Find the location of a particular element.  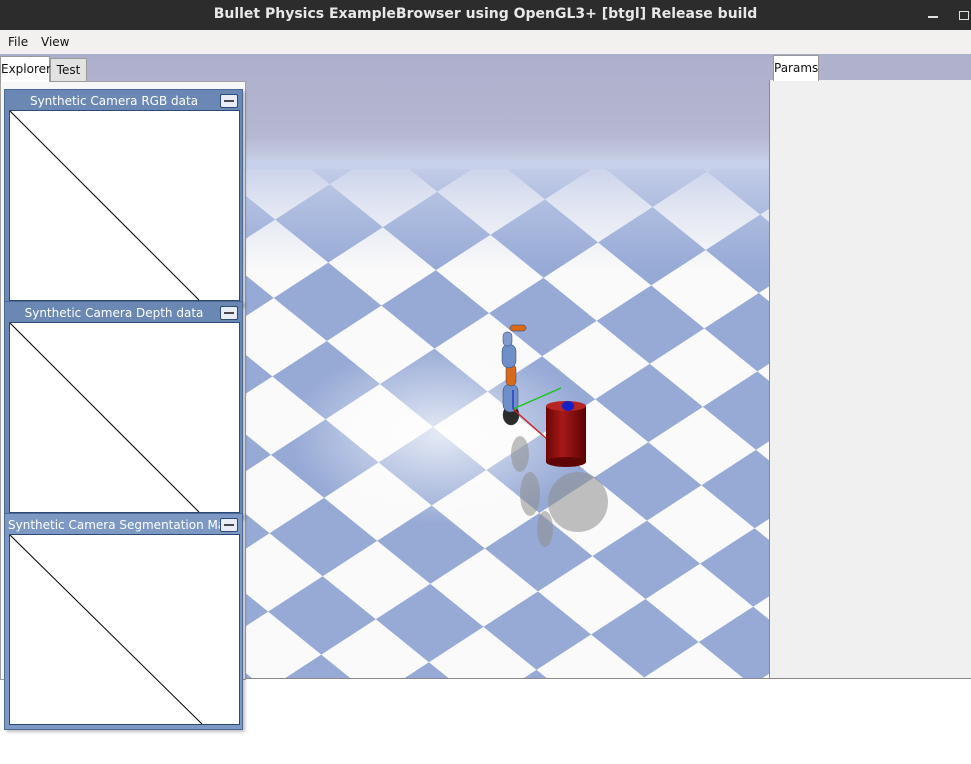

camera-image-rgb is located at coordinates (124, 205).